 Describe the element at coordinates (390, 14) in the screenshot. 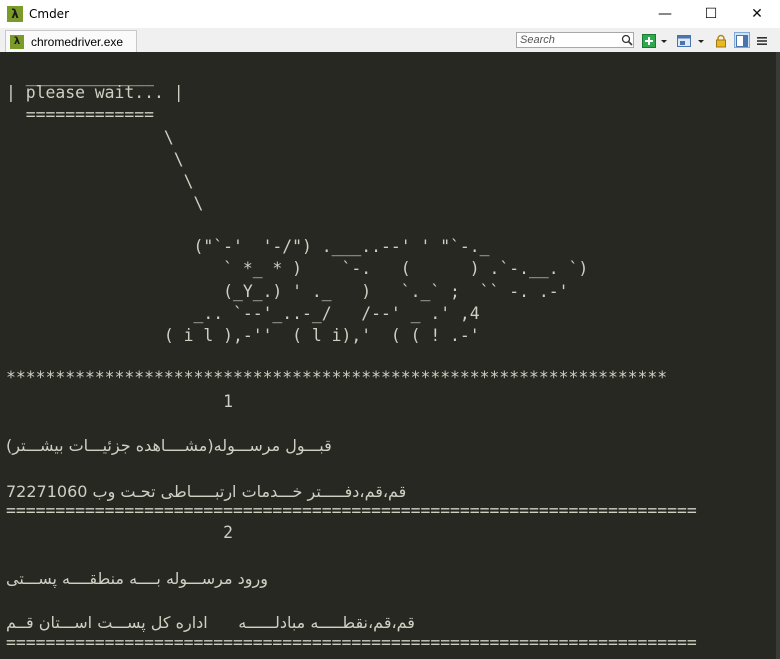

I see `title-bar: λ Cmder — ☐ ✕` at that location.